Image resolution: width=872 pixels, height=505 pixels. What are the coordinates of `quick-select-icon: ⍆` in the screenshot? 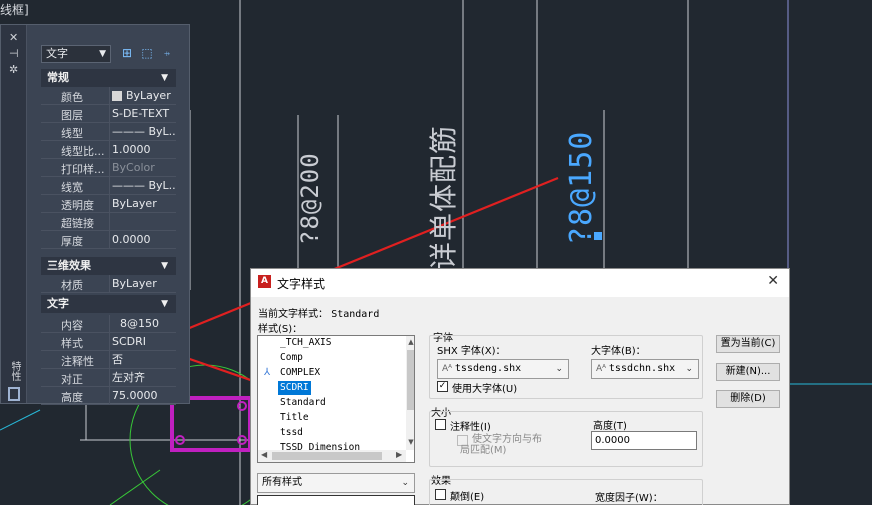 It's located at (167, 53).